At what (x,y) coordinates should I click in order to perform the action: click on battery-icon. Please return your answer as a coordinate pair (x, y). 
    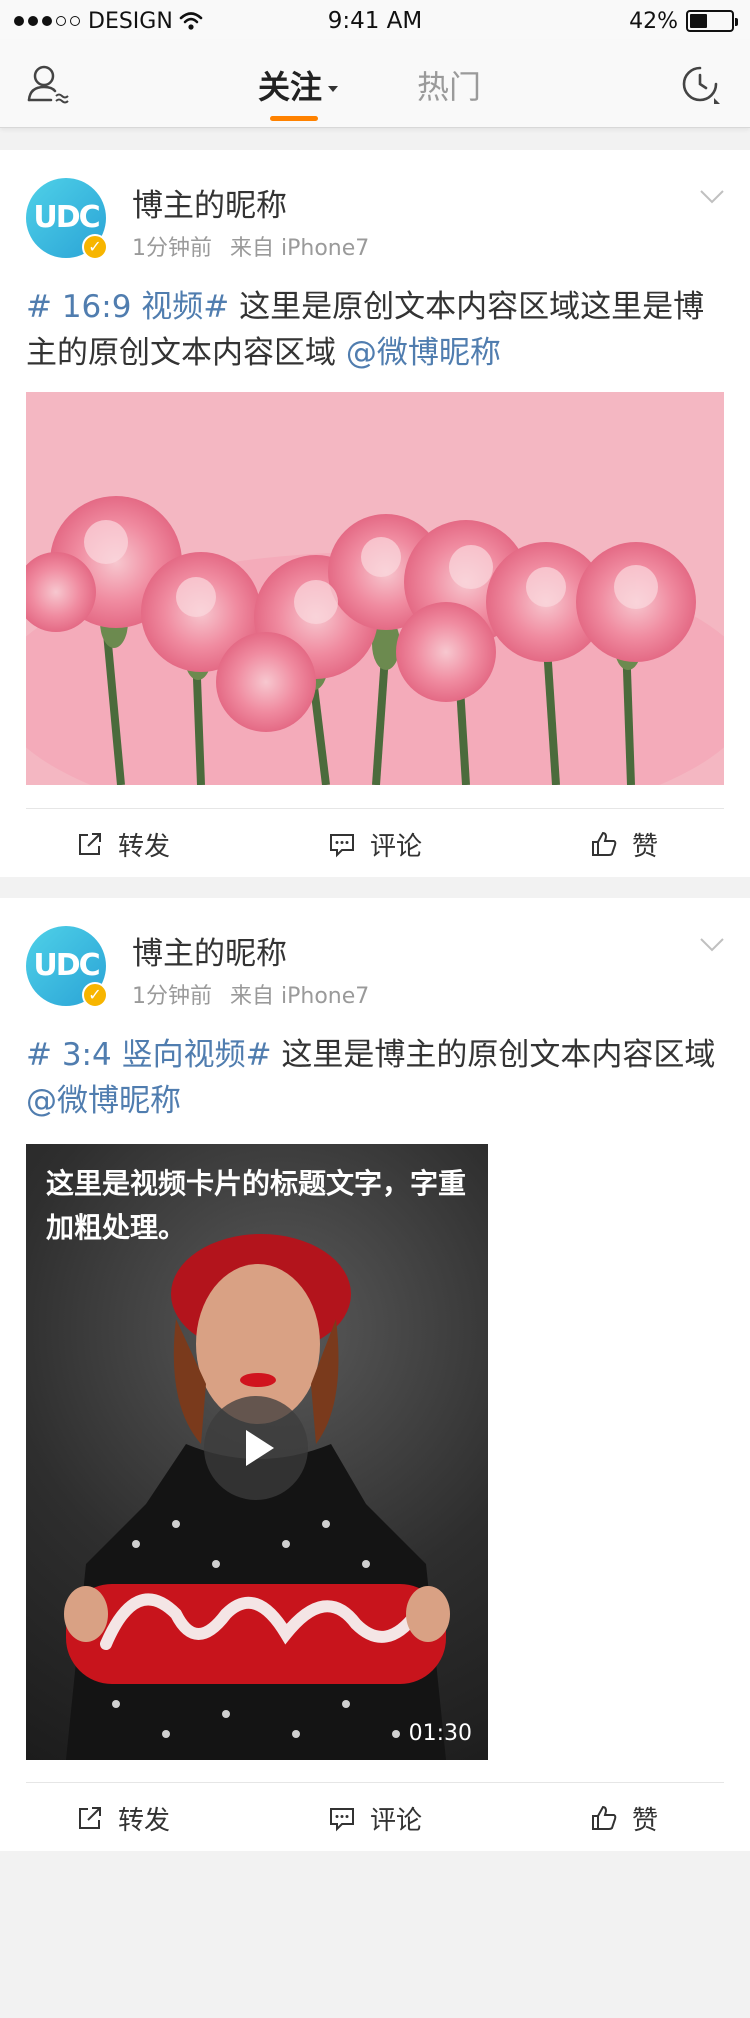
    Looking at the image, I should click on (712, 21).